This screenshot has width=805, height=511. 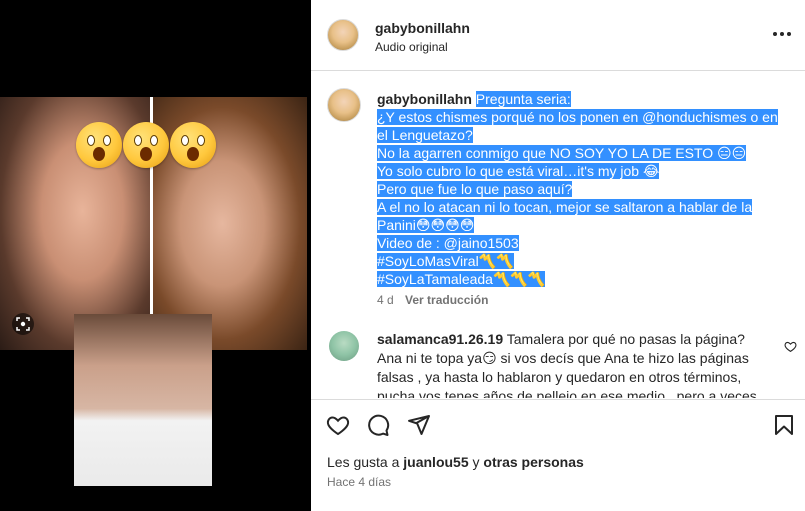 What do you see at coordinates (784, 425) in the screenshot?
I see `bookmark-icon` at bounding box center [784, 425].